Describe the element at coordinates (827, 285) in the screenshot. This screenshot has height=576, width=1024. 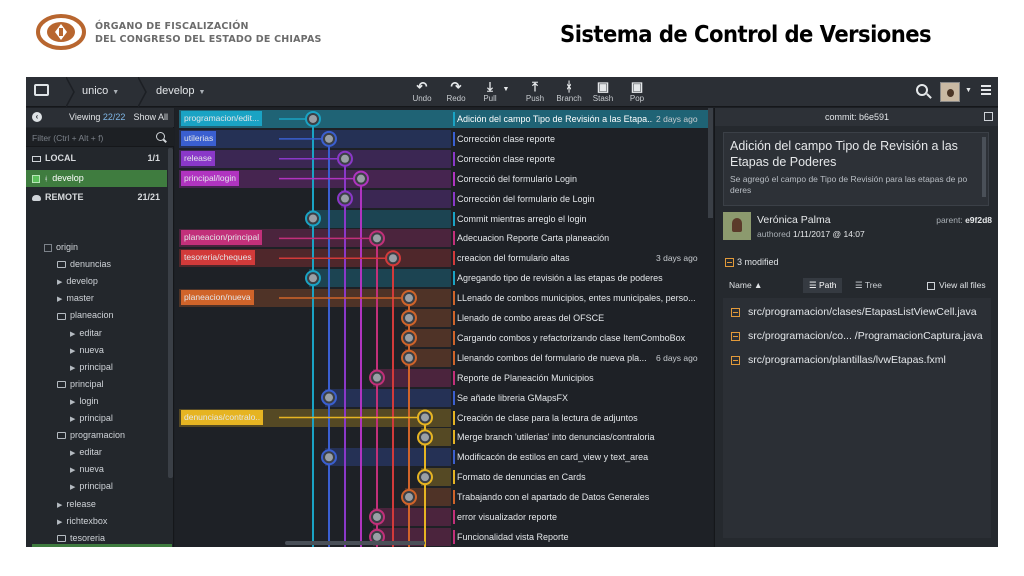
I see `path-tab-label: Path` at that location.